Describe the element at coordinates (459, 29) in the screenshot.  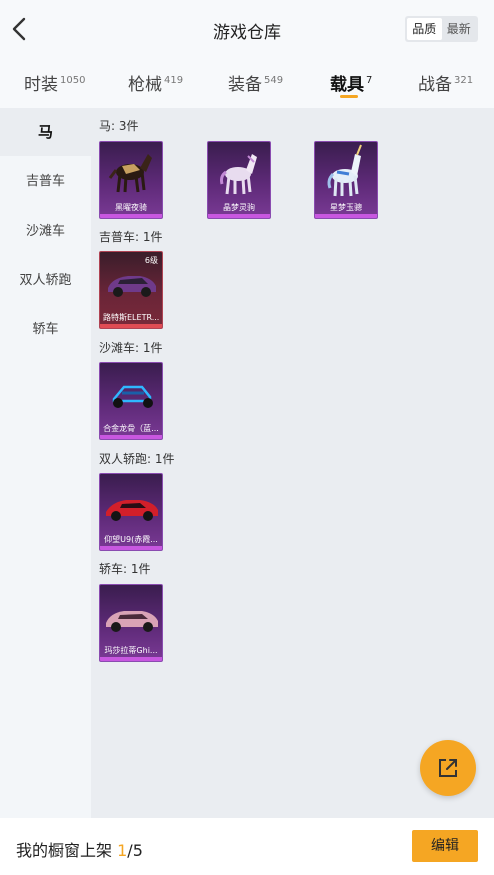
I see `sort-option-newest: 最新` at that location.